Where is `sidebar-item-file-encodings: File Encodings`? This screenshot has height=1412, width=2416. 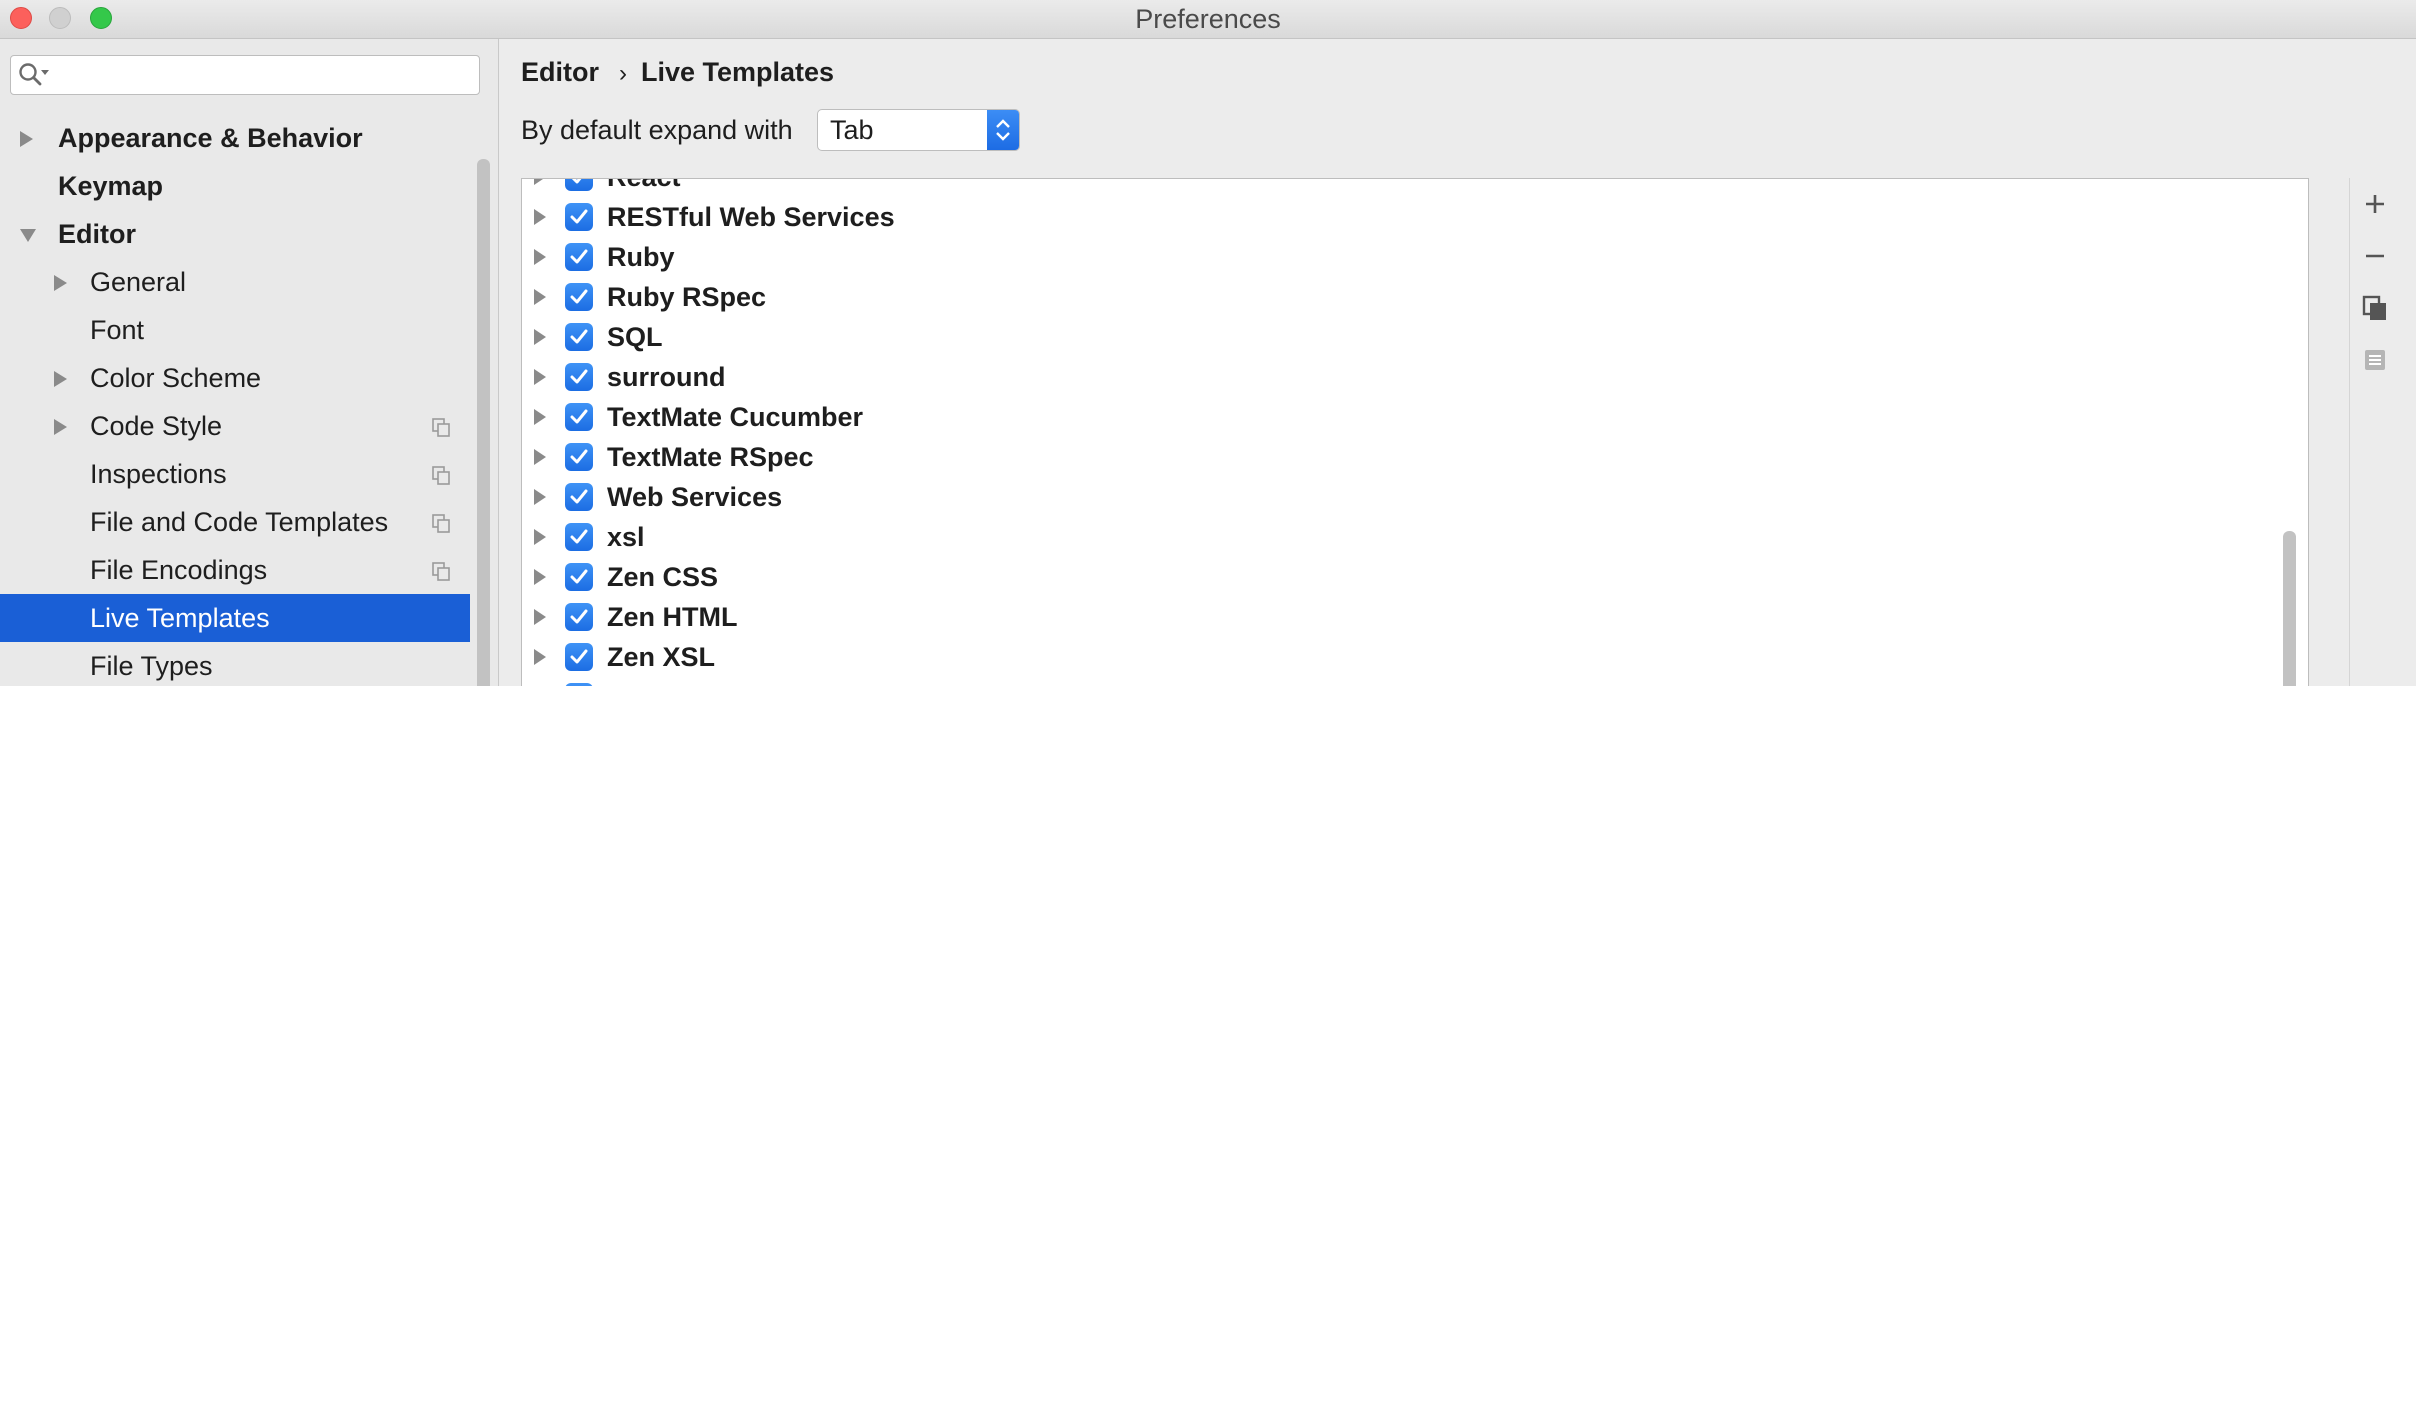
sidebar-item-file-encodings: File Encodings is located at coordinates (235, 570).